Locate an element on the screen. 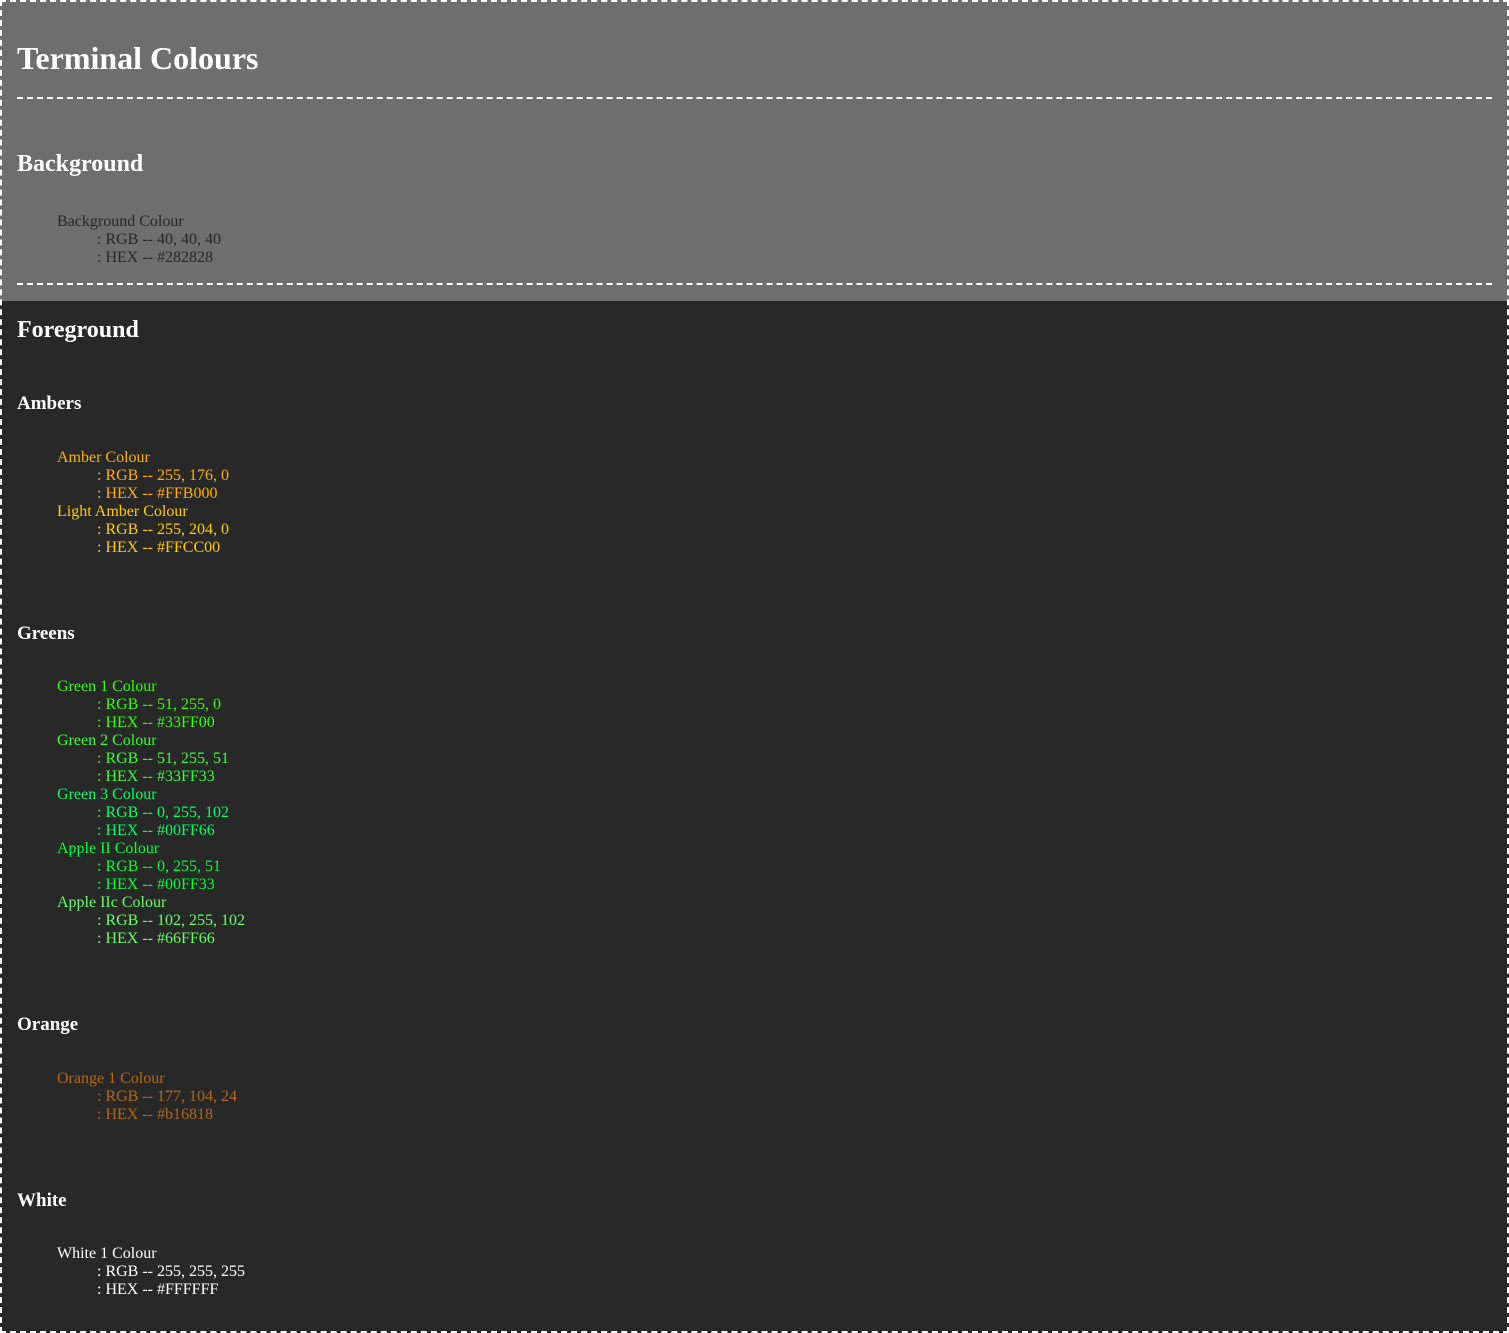 Image resolution: width=1509 pixels, height=1333 pixels. colour-name: Green 2 Colour is located at coordinates (107, 740).